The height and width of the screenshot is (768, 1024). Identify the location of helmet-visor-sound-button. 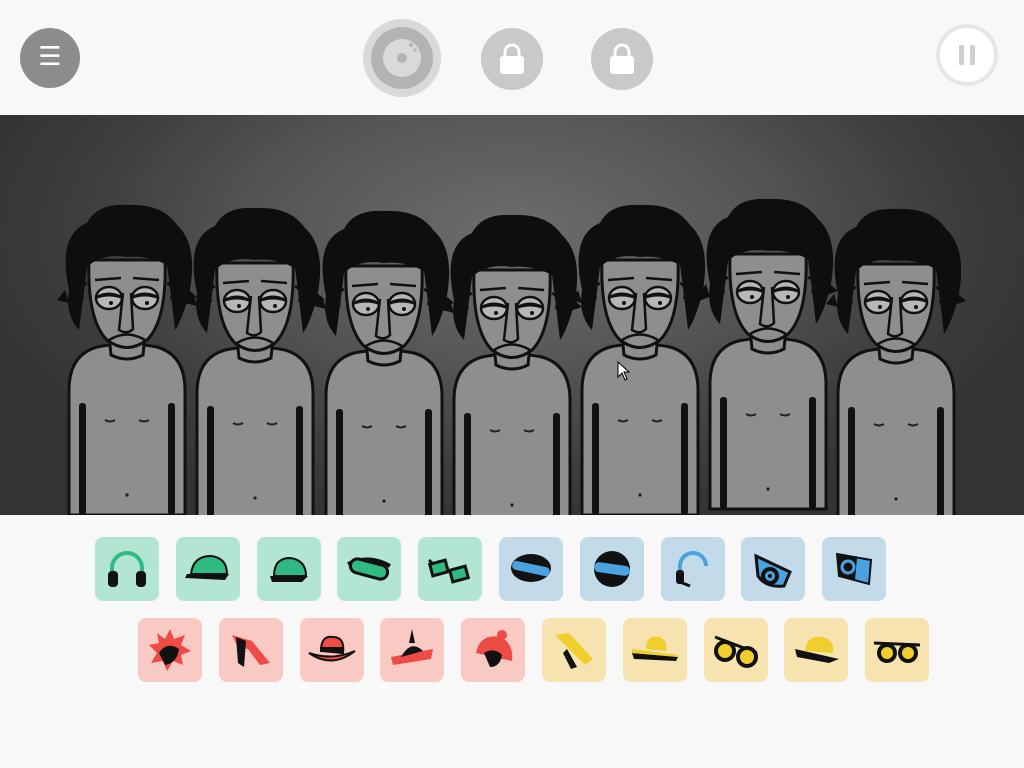
(611, 569).